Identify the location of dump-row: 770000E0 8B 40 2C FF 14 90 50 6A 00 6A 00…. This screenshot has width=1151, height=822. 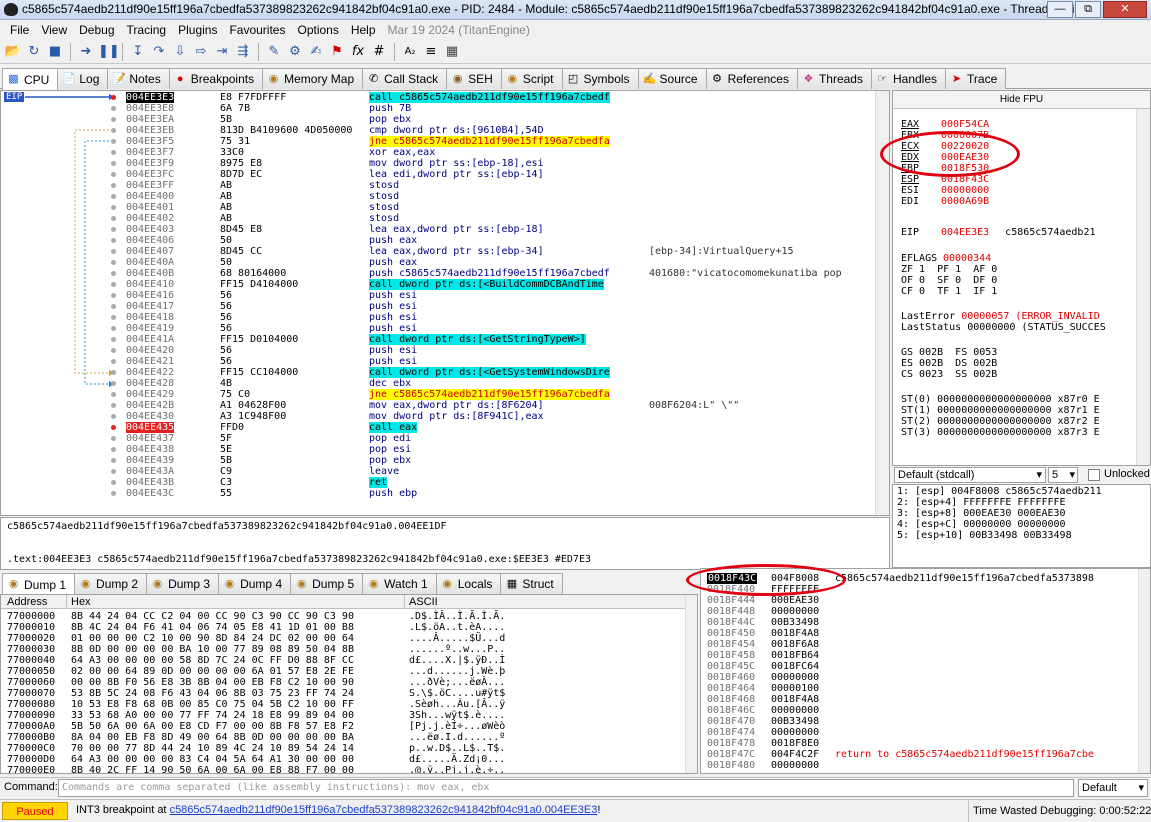
(343, 769).